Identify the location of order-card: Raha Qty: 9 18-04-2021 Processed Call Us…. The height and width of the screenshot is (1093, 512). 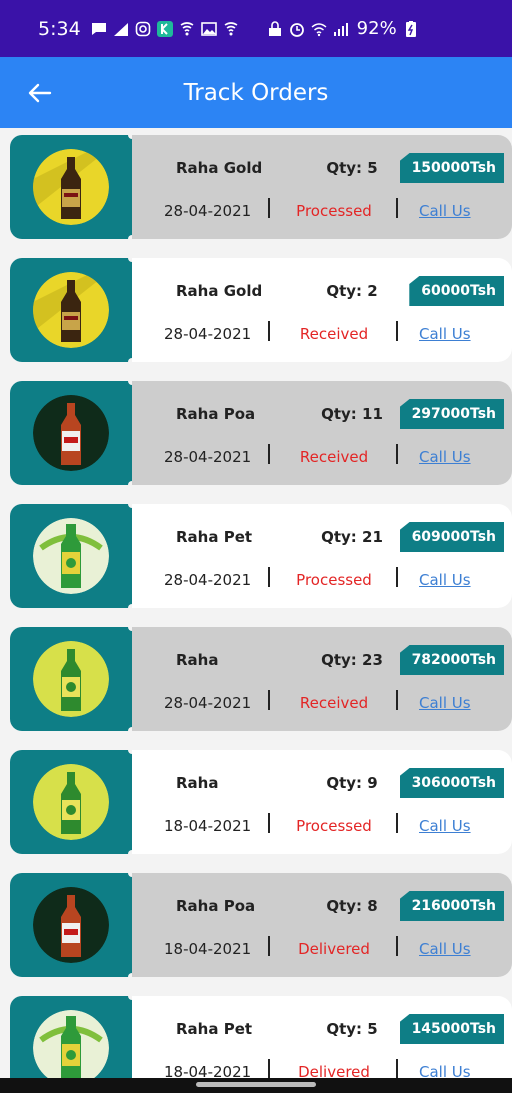
(261, 802).